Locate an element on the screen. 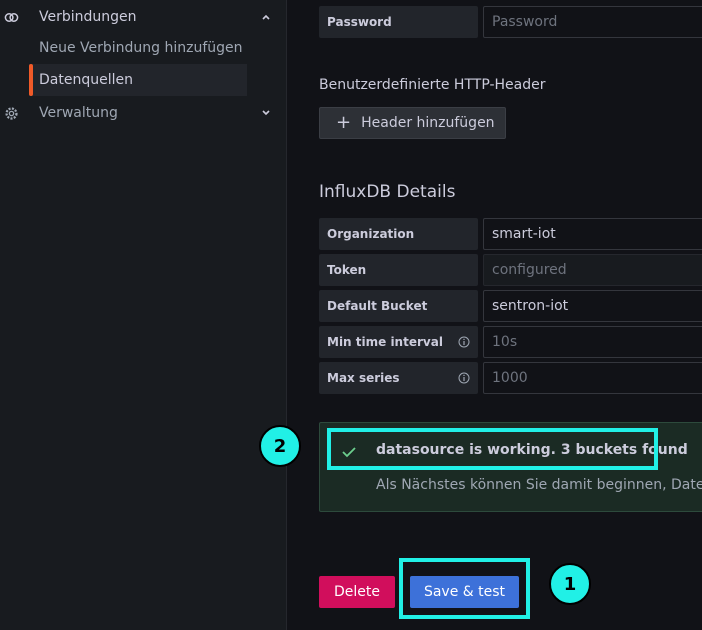 This screenshot has width=702, height=630. delete-button: Delete is located at coordinates (357, 592).